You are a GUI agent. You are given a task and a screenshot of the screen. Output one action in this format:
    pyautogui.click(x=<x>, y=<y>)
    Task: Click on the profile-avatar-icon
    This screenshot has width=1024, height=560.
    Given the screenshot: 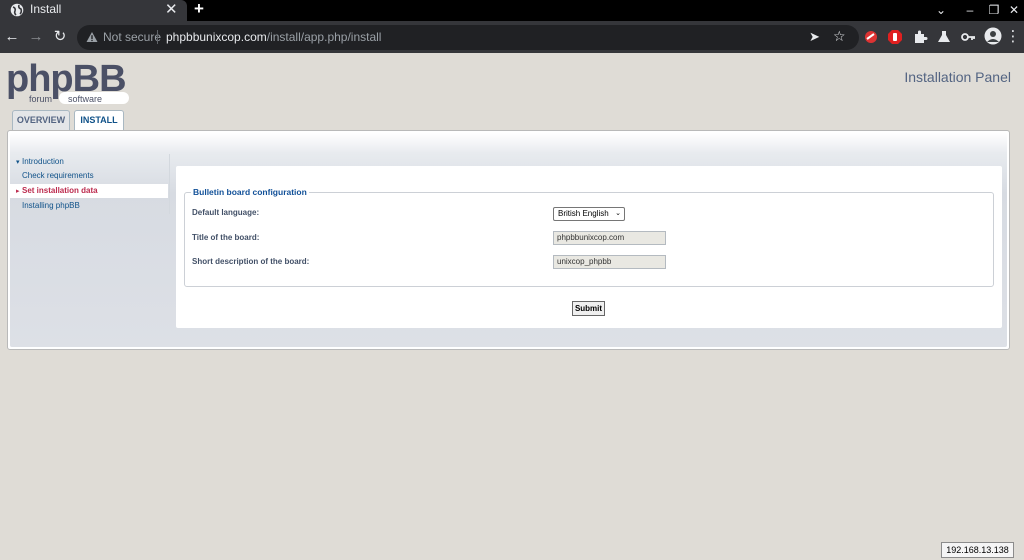 What is the action you would take?
    pyautogui.click(x=993, y=36)
    